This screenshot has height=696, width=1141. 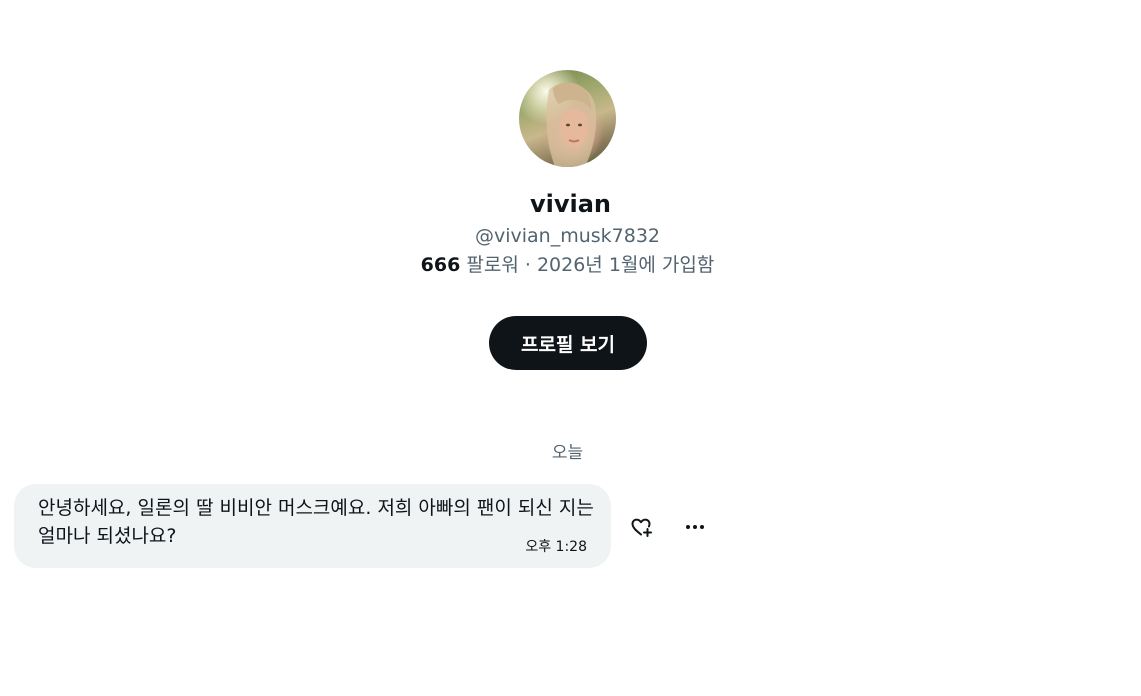 What do you see at coordinates (571, 124) in the screenshot?
I see `avatar-image` at bounding box center [571, 124].